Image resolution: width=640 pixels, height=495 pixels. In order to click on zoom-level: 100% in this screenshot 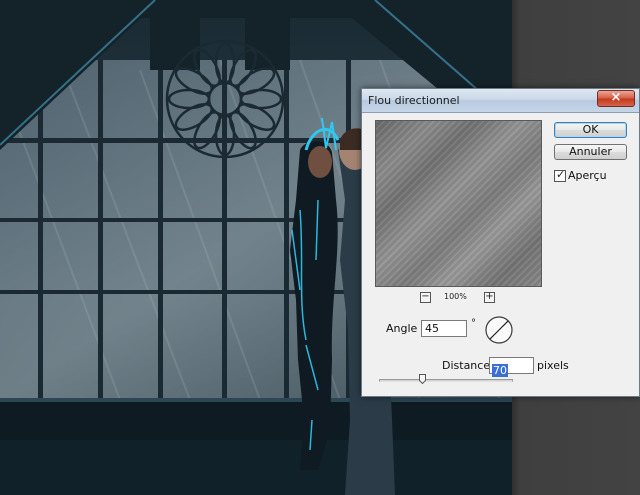, I will do `click(455, 296)`.